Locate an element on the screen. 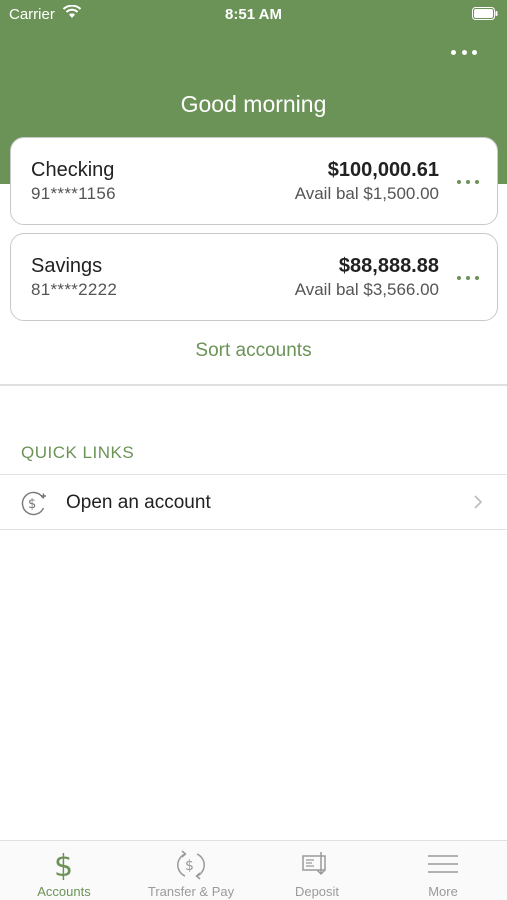 The height and width of the screenshot is (900, 507). tab-transfer-pay: $ Transfer & Pay is located at coordinates (191, 870).